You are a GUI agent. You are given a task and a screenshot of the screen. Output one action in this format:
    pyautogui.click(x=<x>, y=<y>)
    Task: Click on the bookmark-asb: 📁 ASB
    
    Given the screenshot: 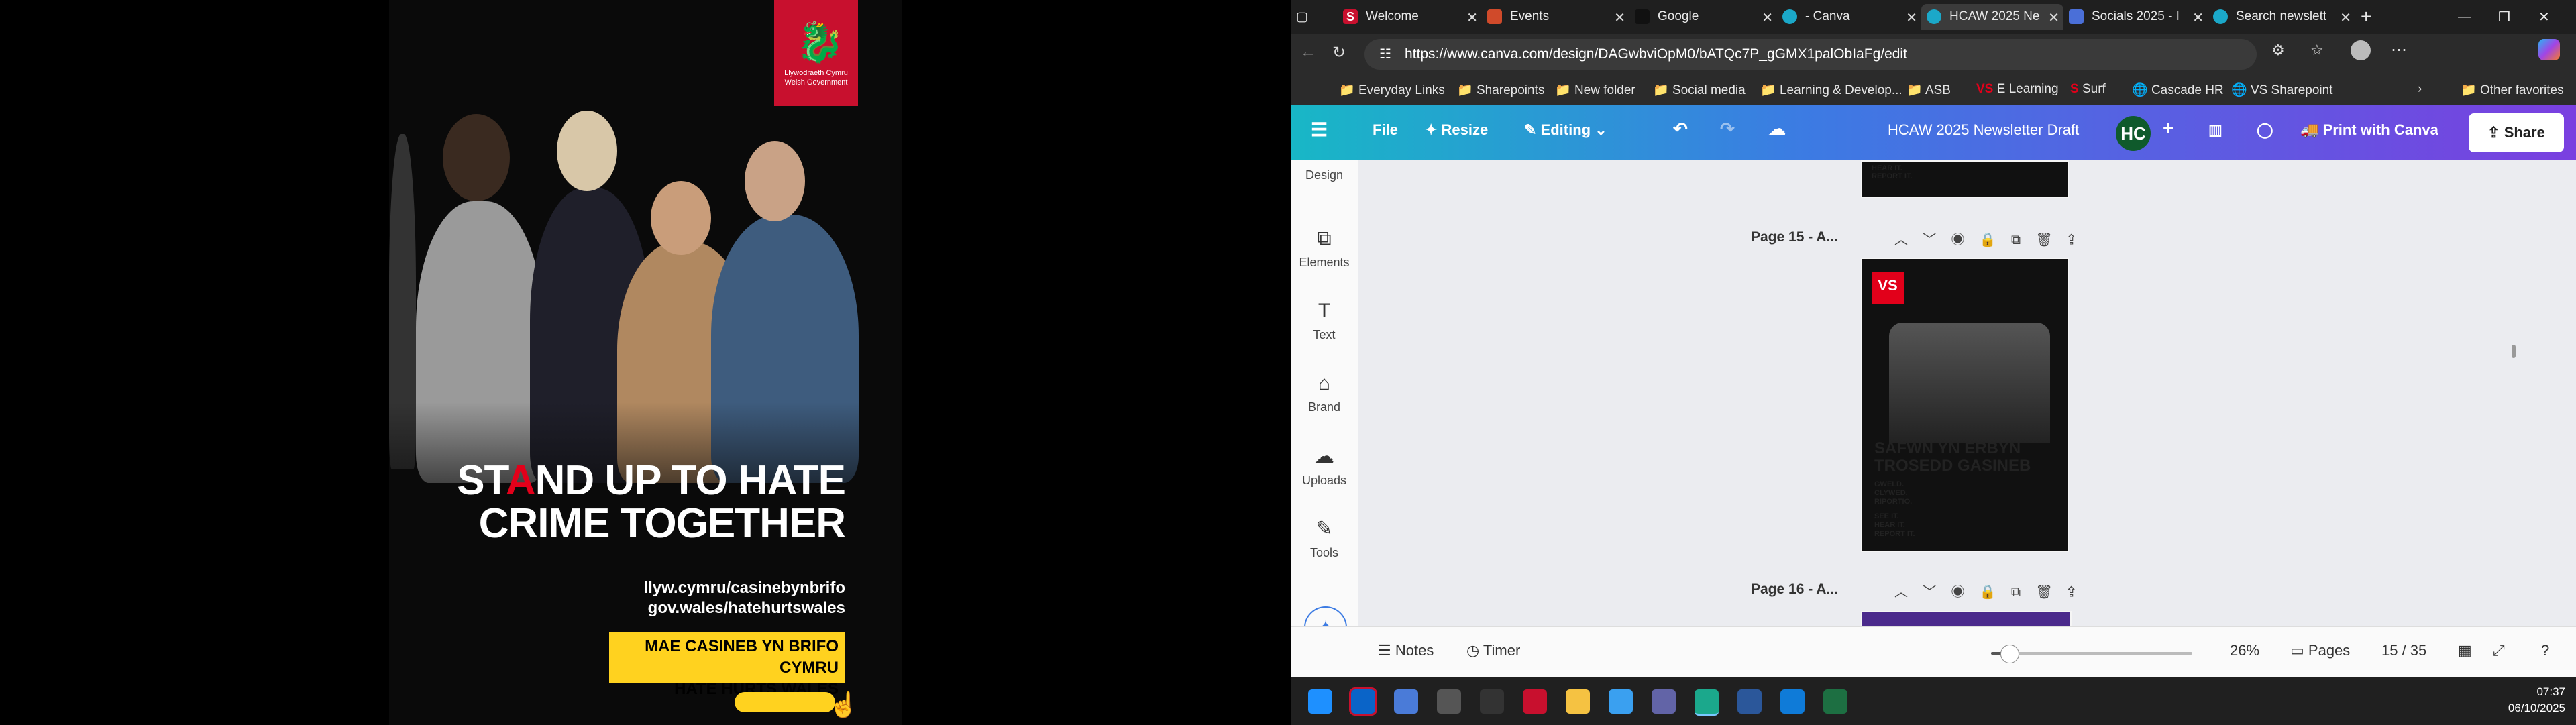 What is the action you would take?
    pyautogui.click(x=1929, y=90)
    